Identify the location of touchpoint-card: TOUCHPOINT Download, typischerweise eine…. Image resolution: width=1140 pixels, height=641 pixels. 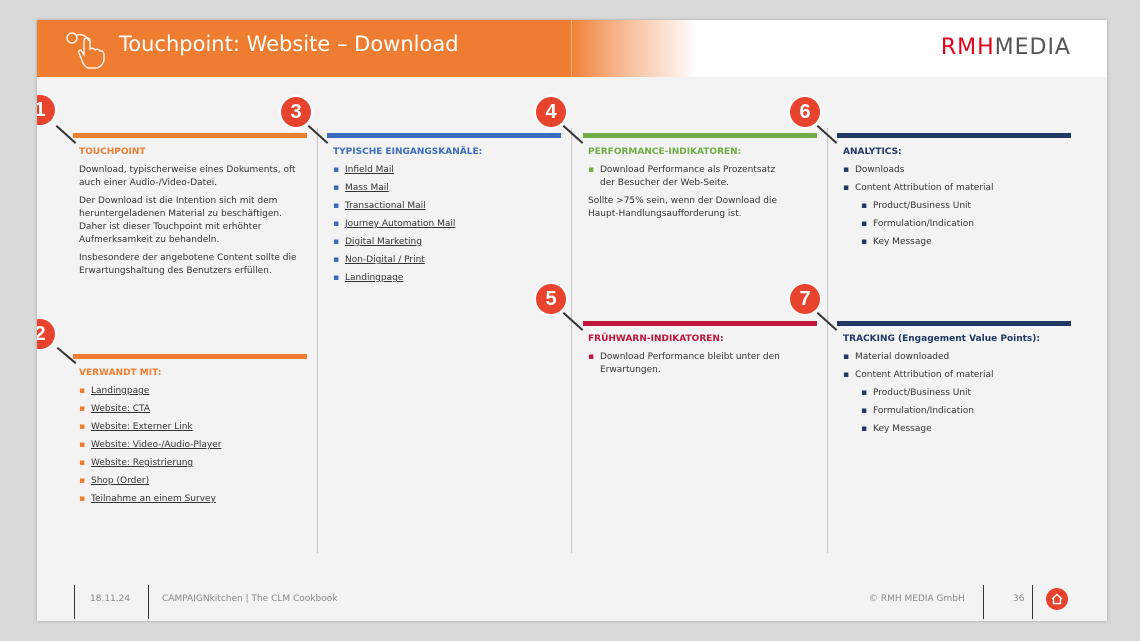
(189, 214).